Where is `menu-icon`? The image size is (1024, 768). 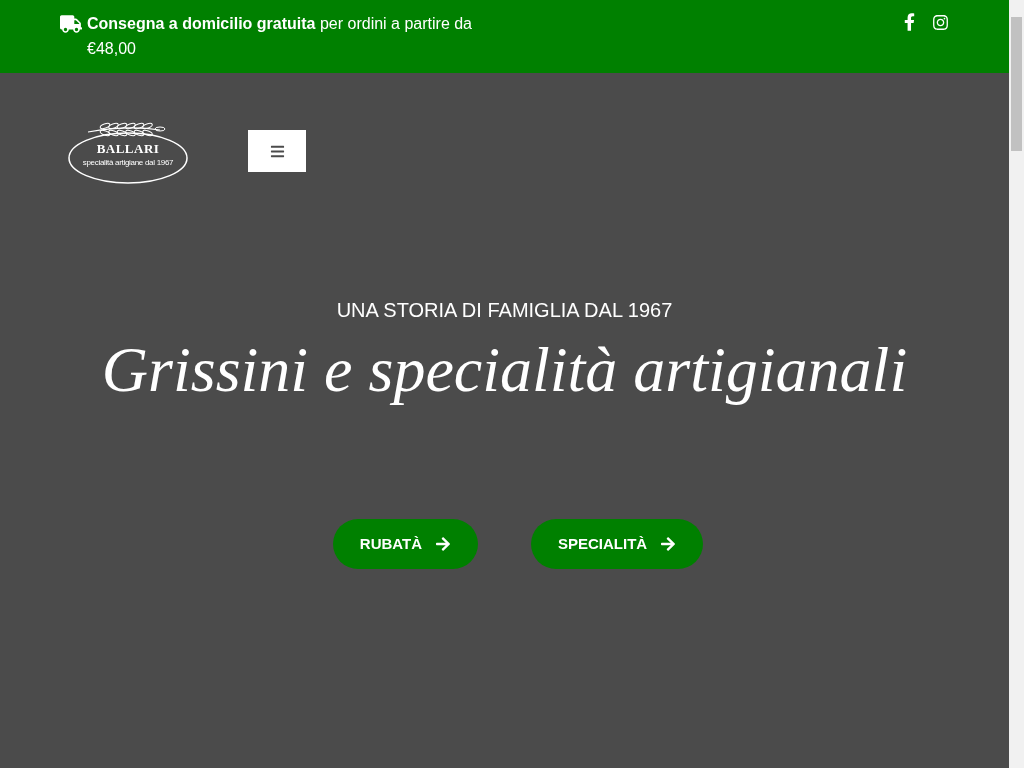
menu-icon is located at coordinates (277, 151).